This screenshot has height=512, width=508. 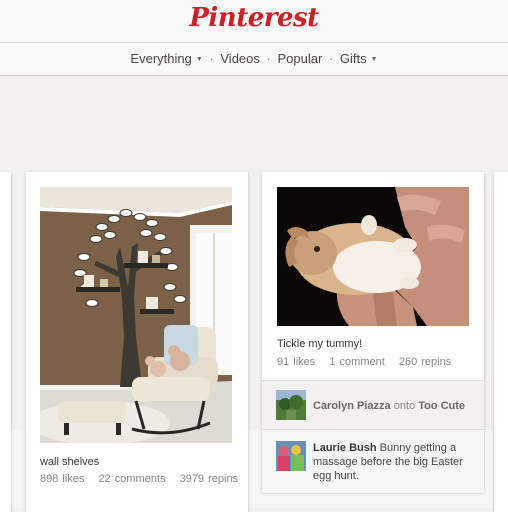 I want to click on pin-card-partial-left, so click(x=5, y=342).